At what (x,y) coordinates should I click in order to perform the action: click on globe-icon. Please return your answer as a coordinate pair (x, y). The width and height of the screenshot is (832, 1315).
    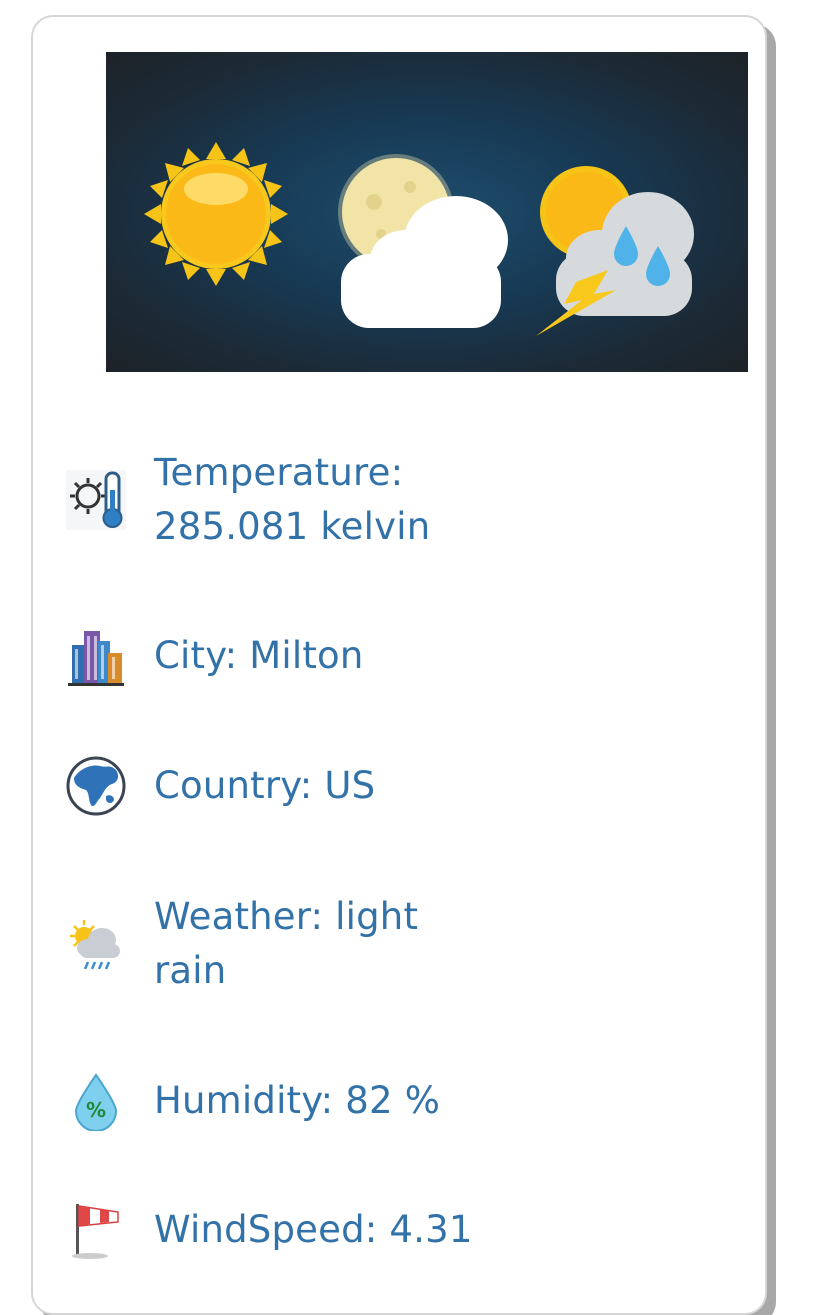
    Looking at the image, I should click on (96, 786).